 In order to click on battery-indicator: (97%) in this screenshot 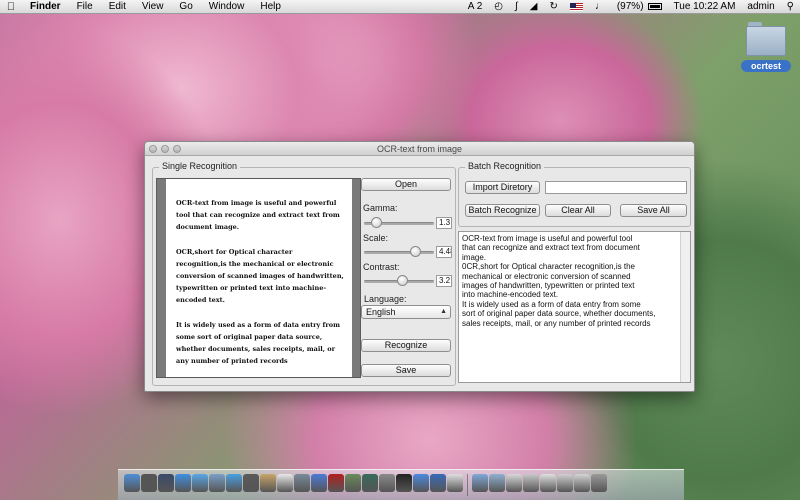, I will do `click(639, 6)`.